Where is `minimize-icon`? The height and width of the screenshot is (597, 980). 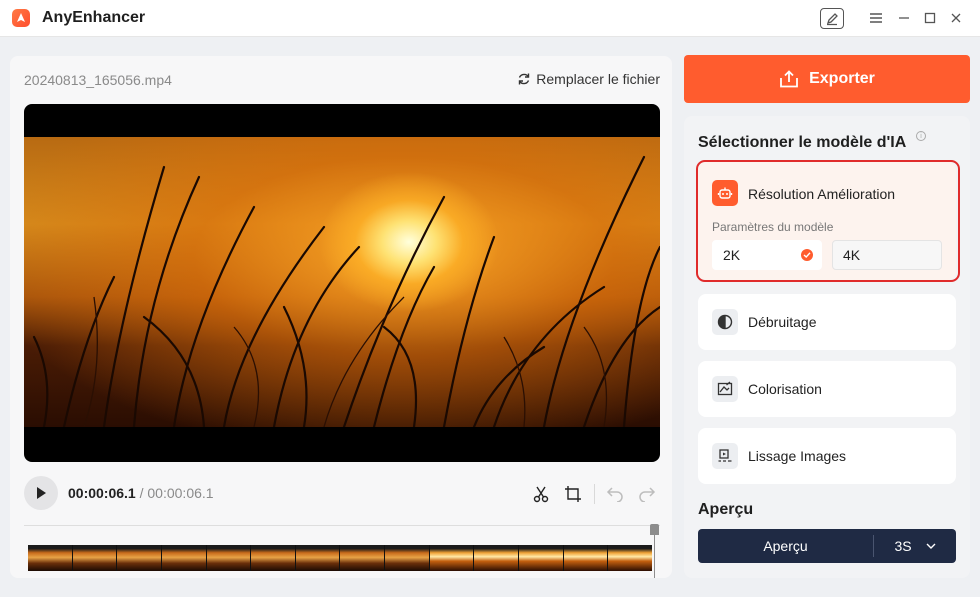
minimize-icon is located at coordinates (904, 18).